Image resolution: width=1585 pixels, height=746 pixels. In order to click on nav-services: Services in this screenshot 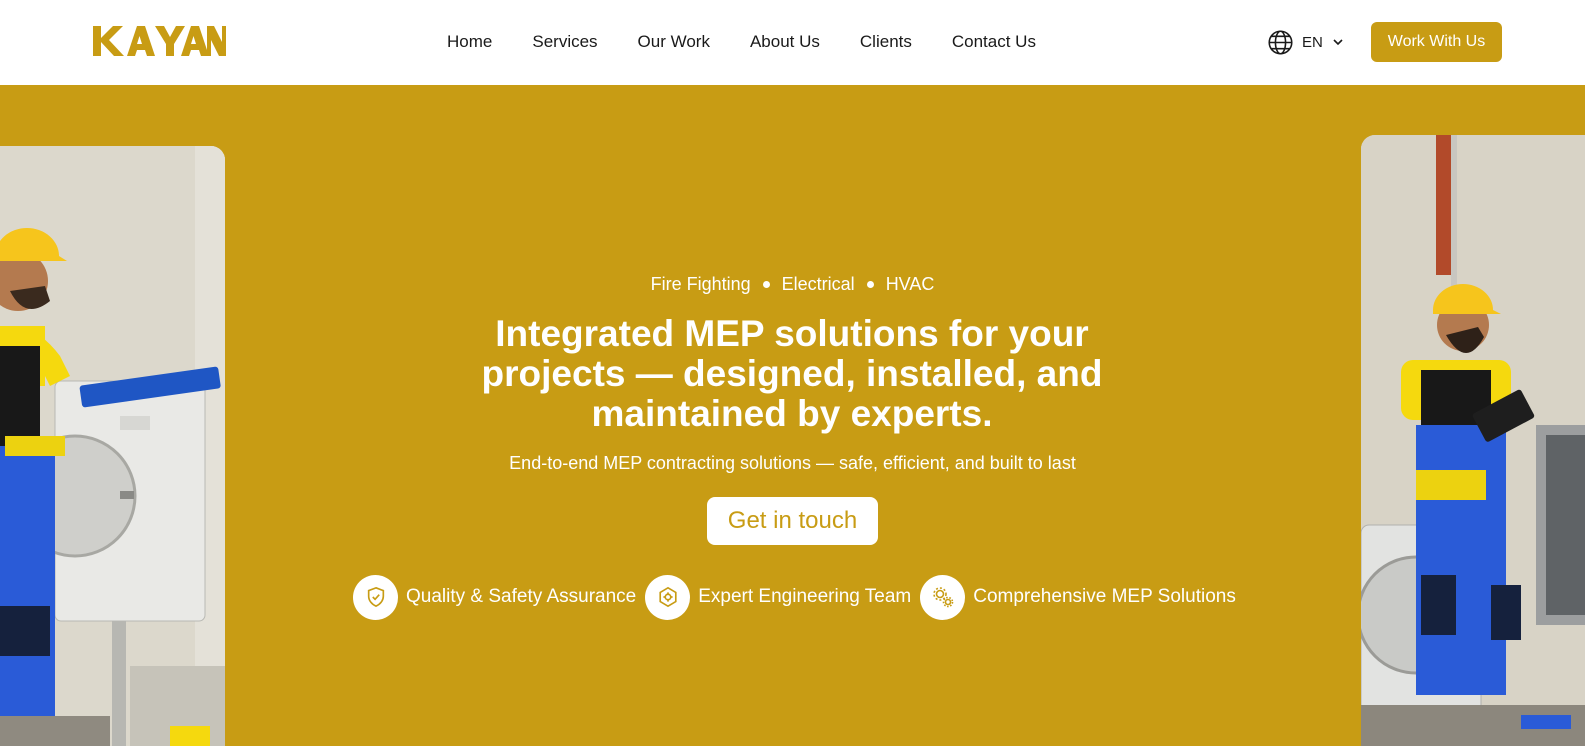, I will do `click(564, 42)`.